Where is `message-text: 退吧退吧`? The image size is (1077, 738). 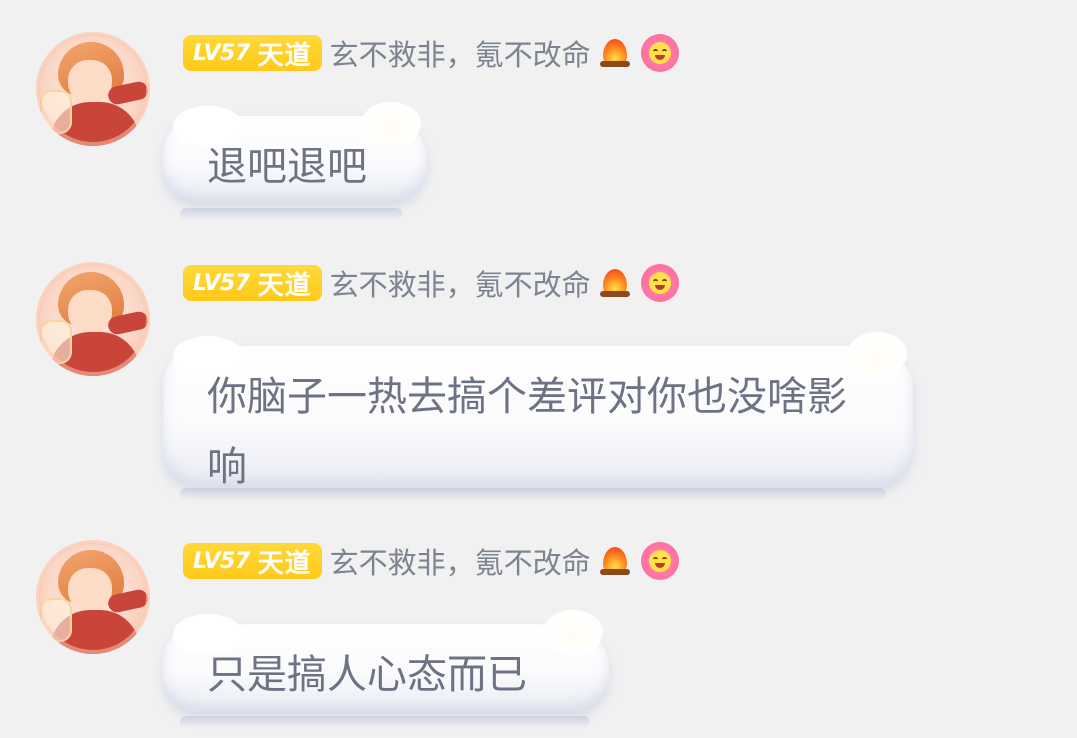 message-text: 退吧退吧 is located at coordinates (287, 167).